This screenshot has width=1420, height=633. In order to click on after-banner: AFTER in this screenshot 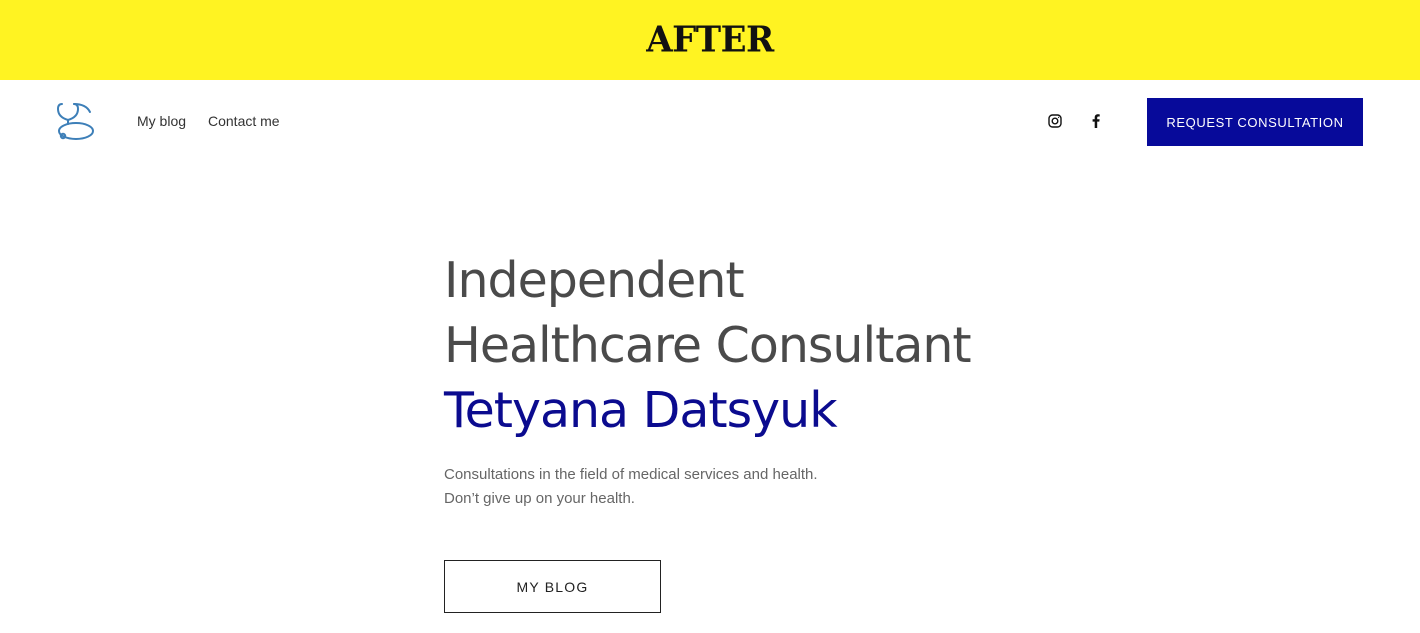, I will do `click(710, 40)`.